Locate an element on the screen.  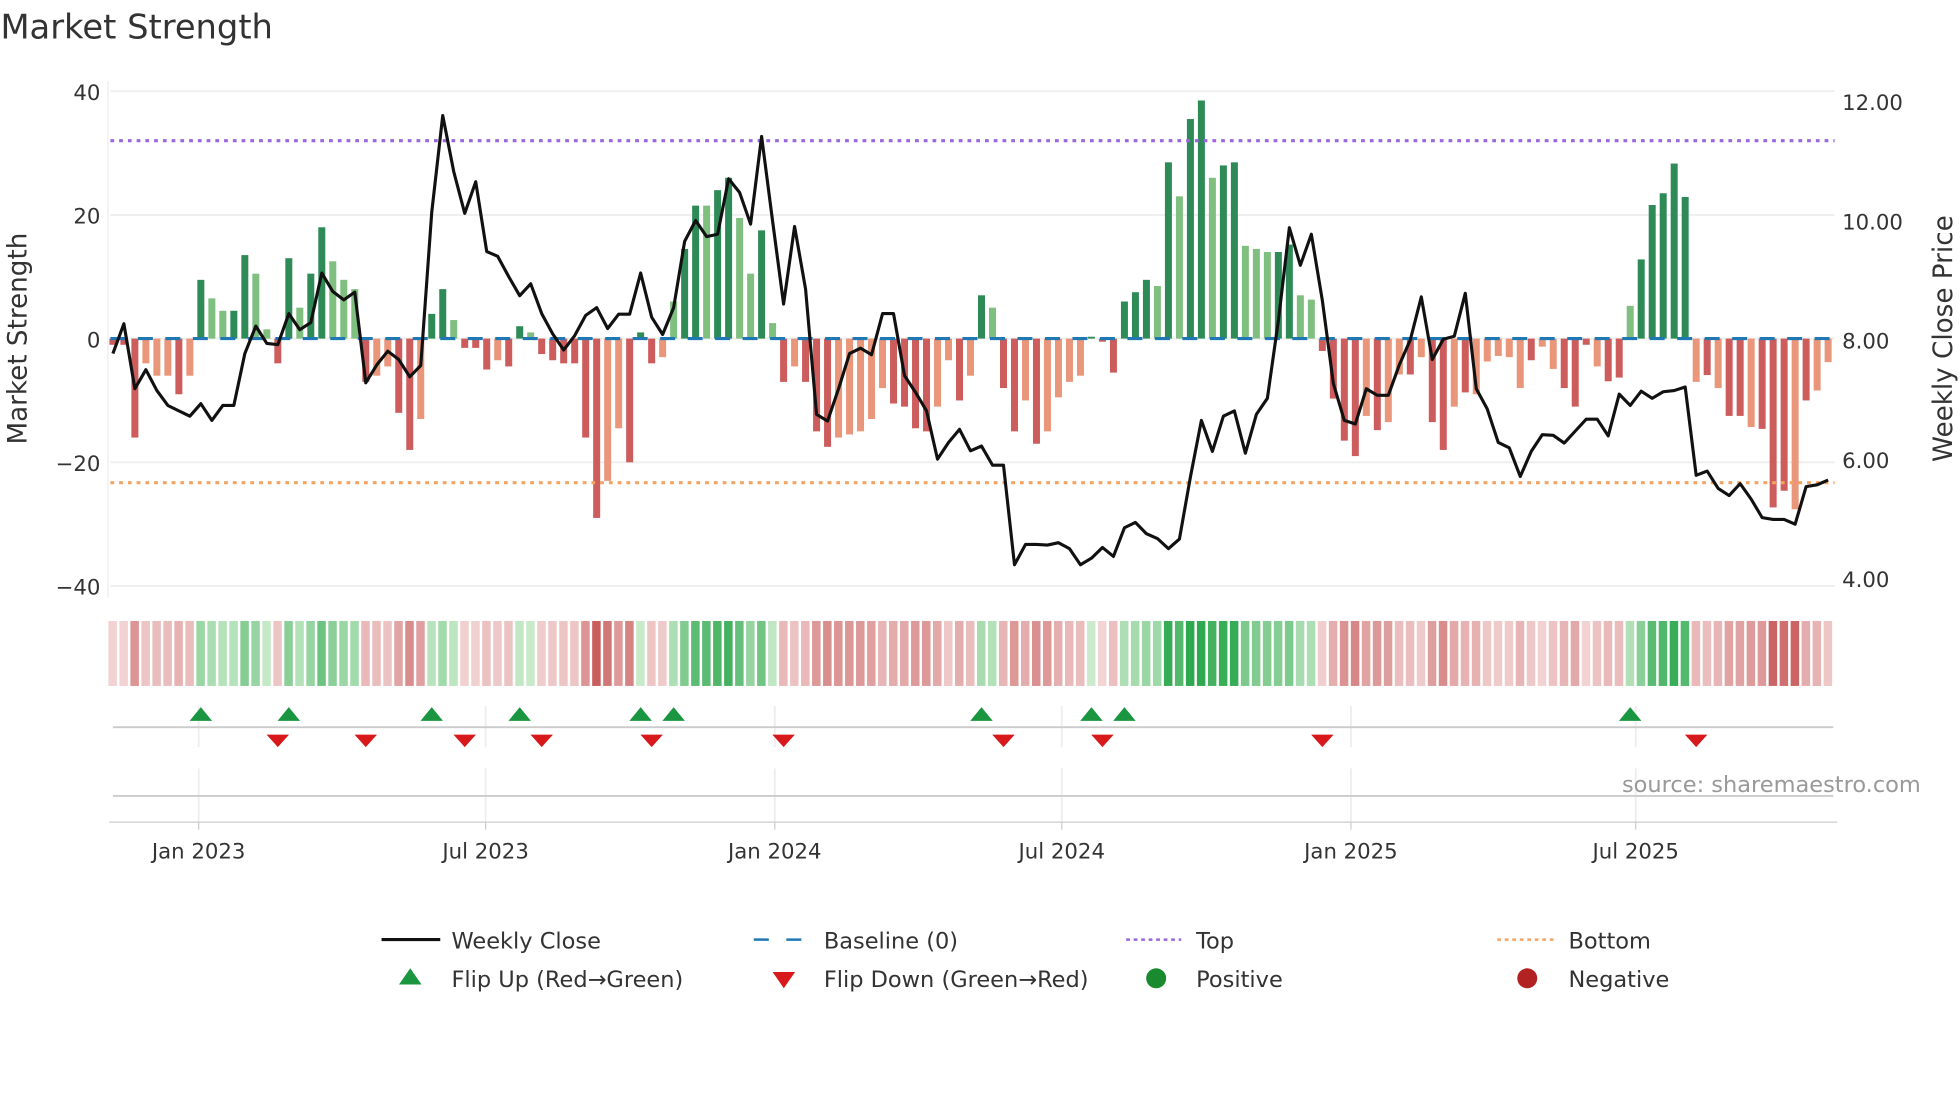
x-tick-label: Jan 2023 is located at coordinates (198, 851).